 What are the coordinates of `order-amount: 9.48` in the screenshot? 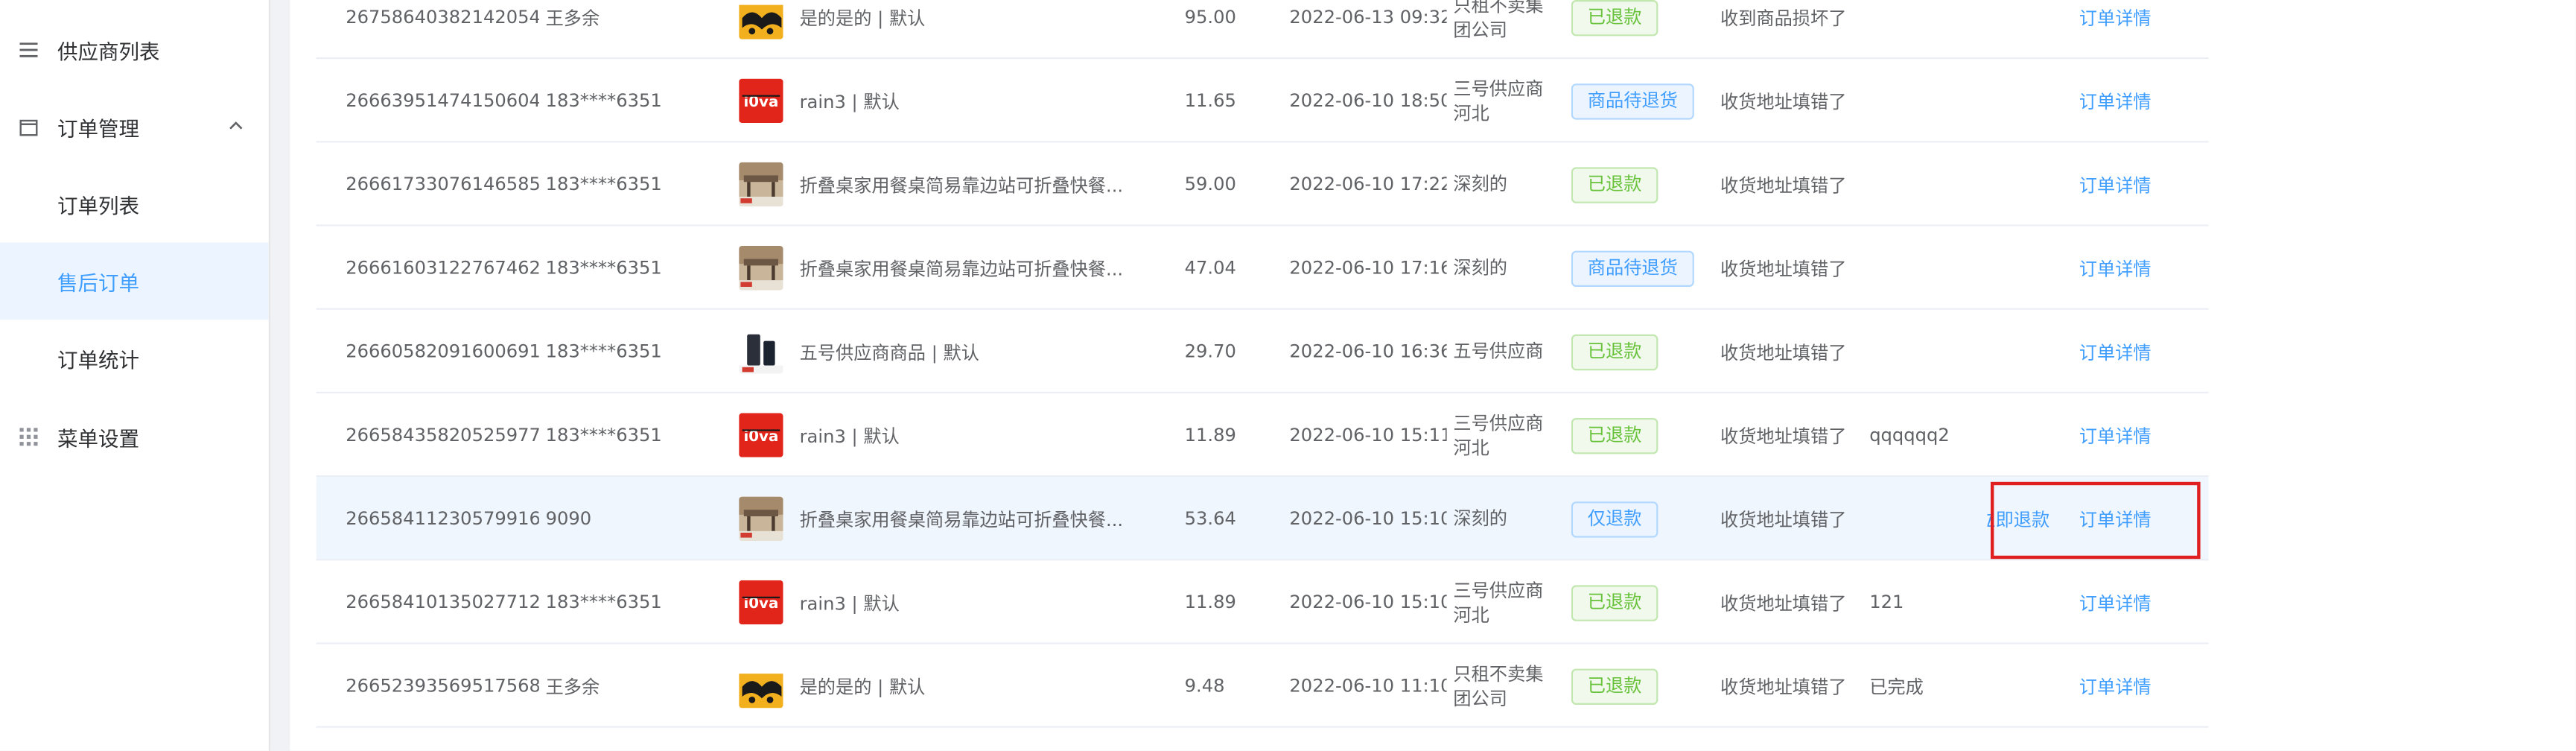 It's located at (1204, 686).